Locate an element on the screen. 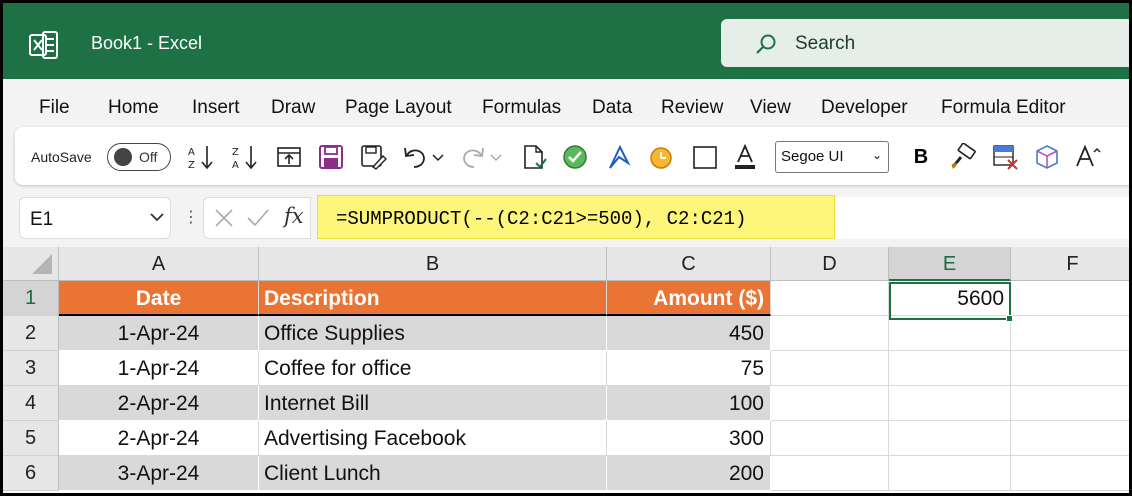 The height and width of the screenshot is (496, 1132). tab-file: File is located at coordinates (54, 108).